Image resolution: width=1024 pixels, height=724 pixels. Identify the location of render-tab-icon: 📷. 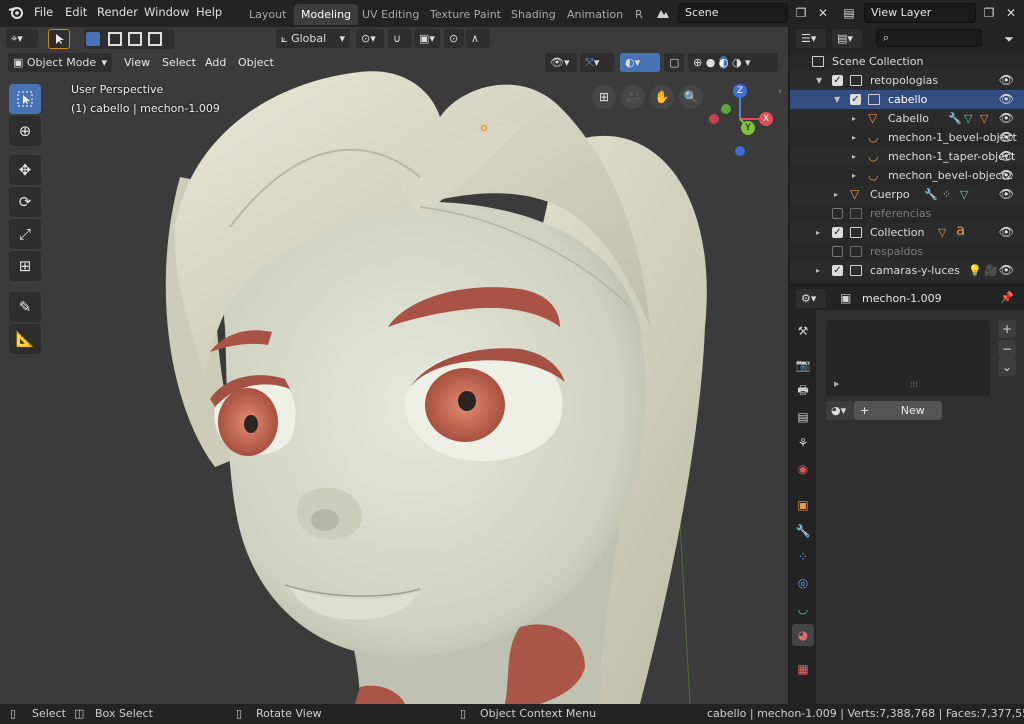
(803, 365).